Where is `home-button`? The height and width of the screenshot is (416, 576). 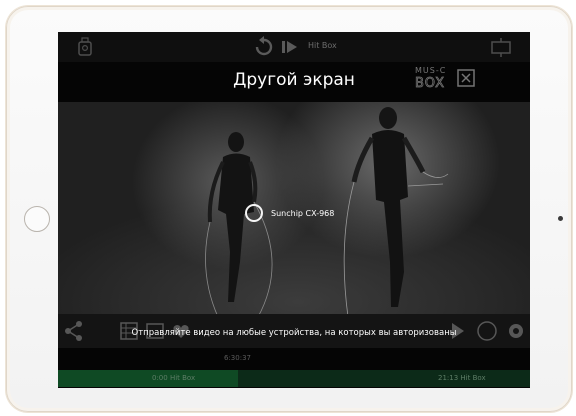
home-button is located at coordinates (37, 219).